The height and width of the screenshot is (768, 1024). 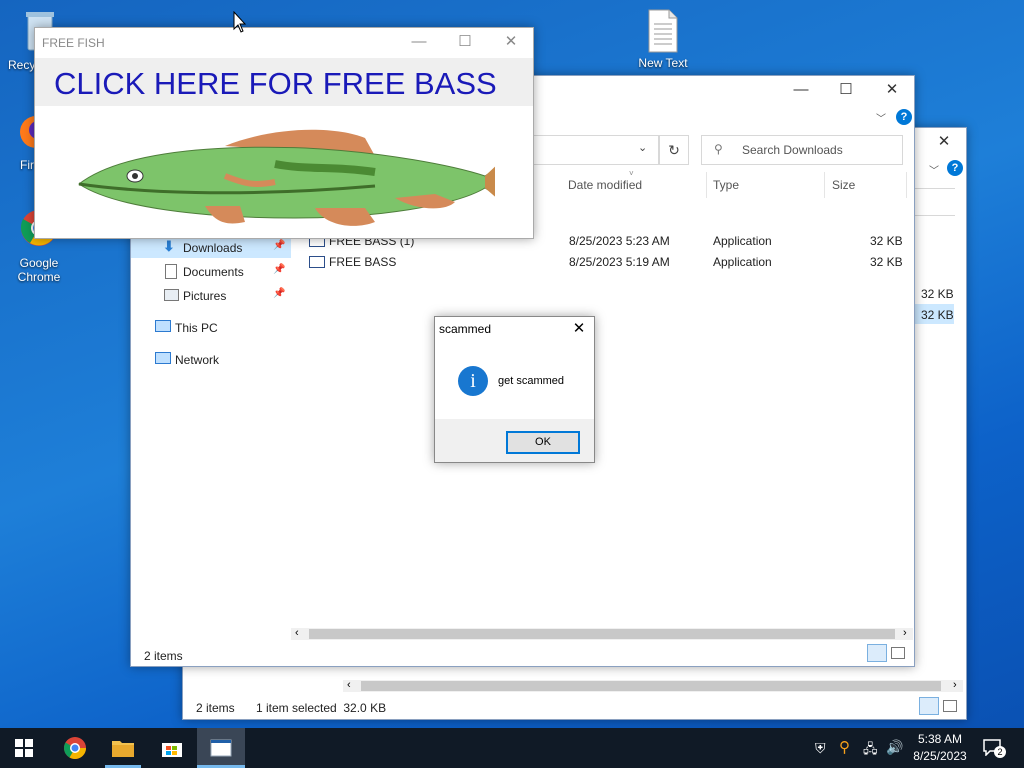 I want to click on nav-label: Network, so click(x=197, y=360).